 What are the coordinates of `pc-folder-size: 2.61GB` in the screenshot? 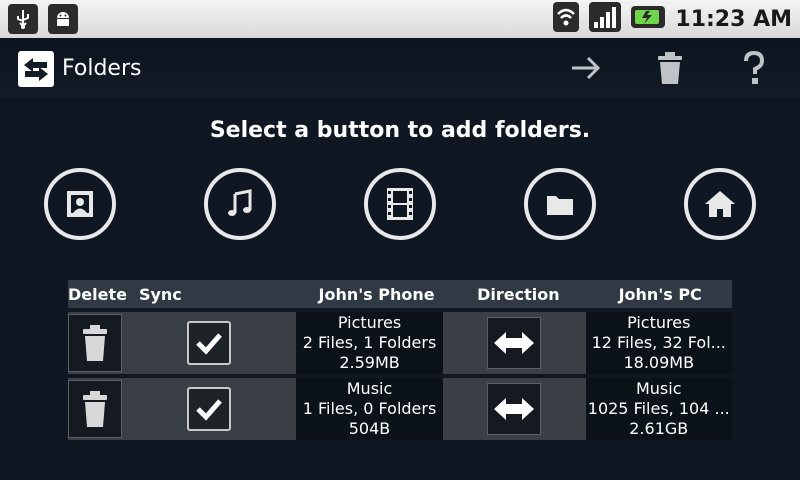 It's located at (659, 428).